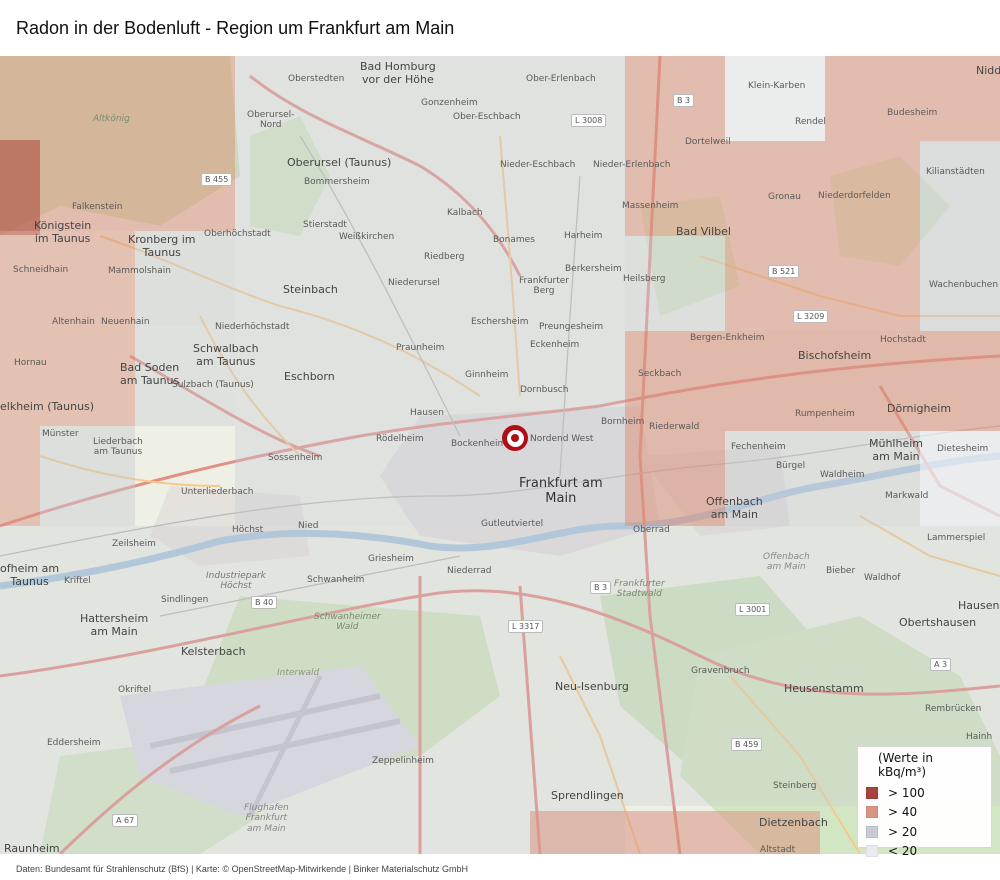 The image size is (1000, 880). What do you see at coordinates (734, 508) in the screenshot?
I see `place-offenbach: Offenbach am Main` at bounding box center [734, 508].